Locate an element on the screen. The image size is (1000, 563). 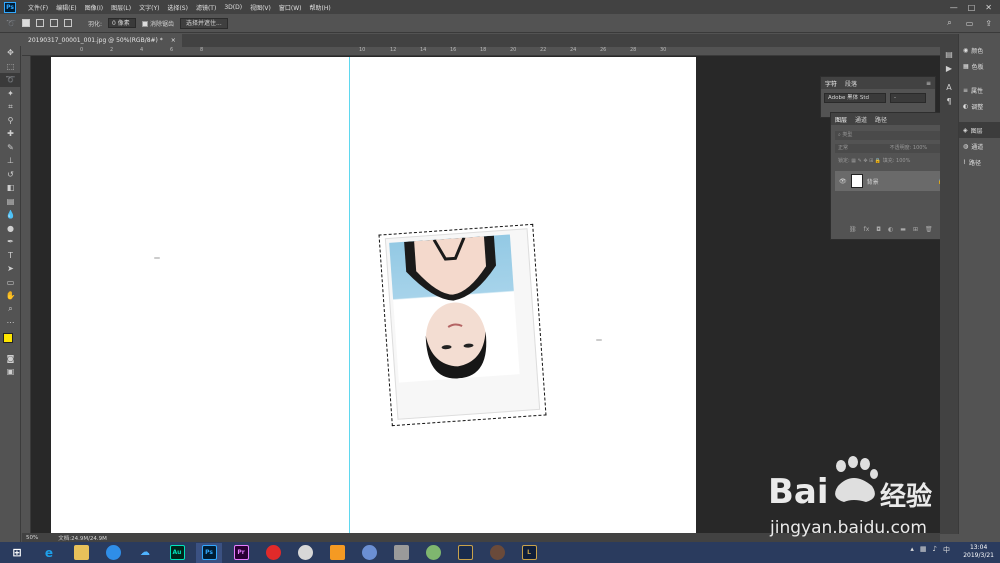
taskbar-photoshop: Ps is located at coordinates (209, 552).